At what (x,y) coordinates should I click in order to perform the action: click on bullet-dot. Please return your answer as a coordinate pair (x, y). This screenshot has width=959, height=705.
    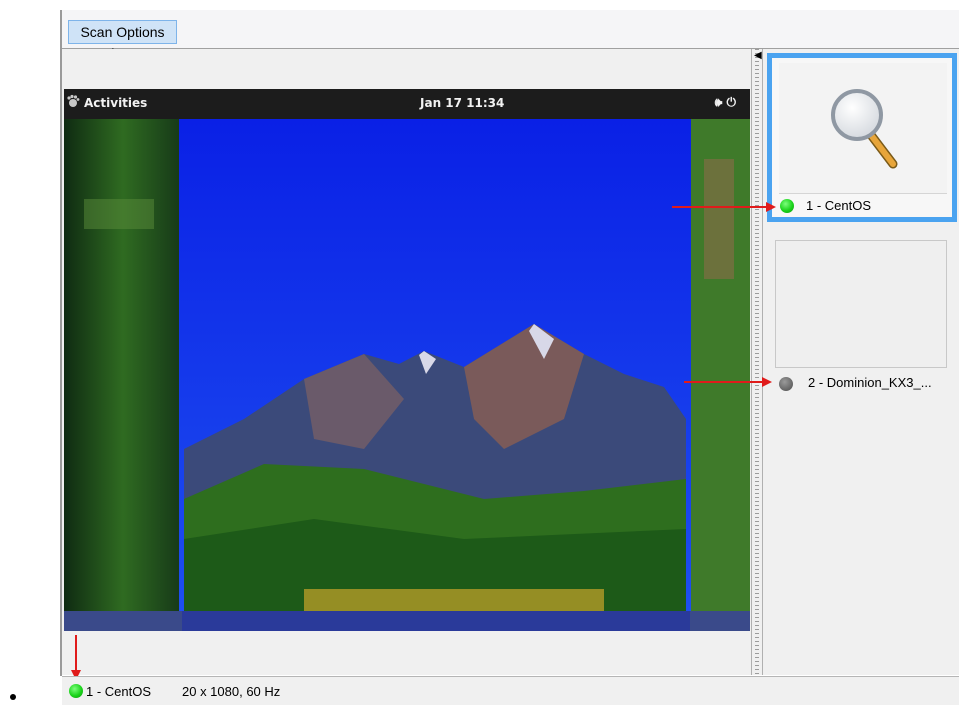
    Looking at the image, I should click on (13, 697).